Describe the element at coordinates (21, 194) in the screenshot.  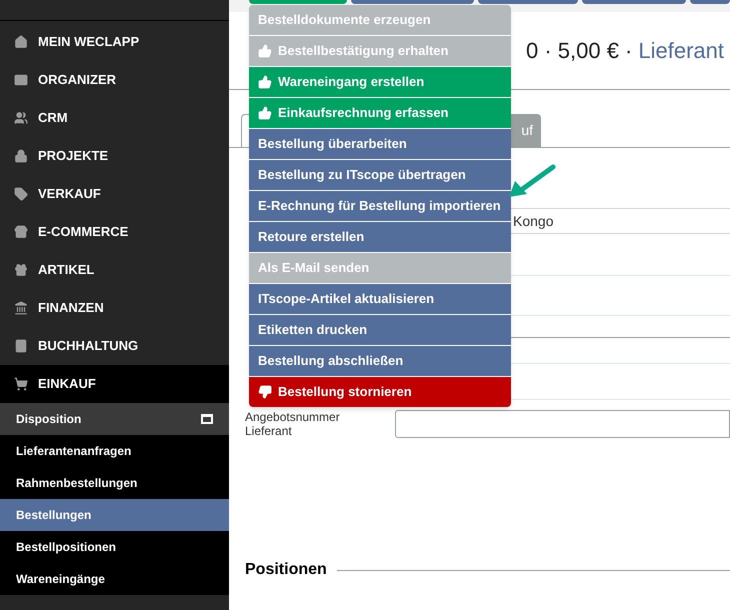
I see `tag-icon` at that location.